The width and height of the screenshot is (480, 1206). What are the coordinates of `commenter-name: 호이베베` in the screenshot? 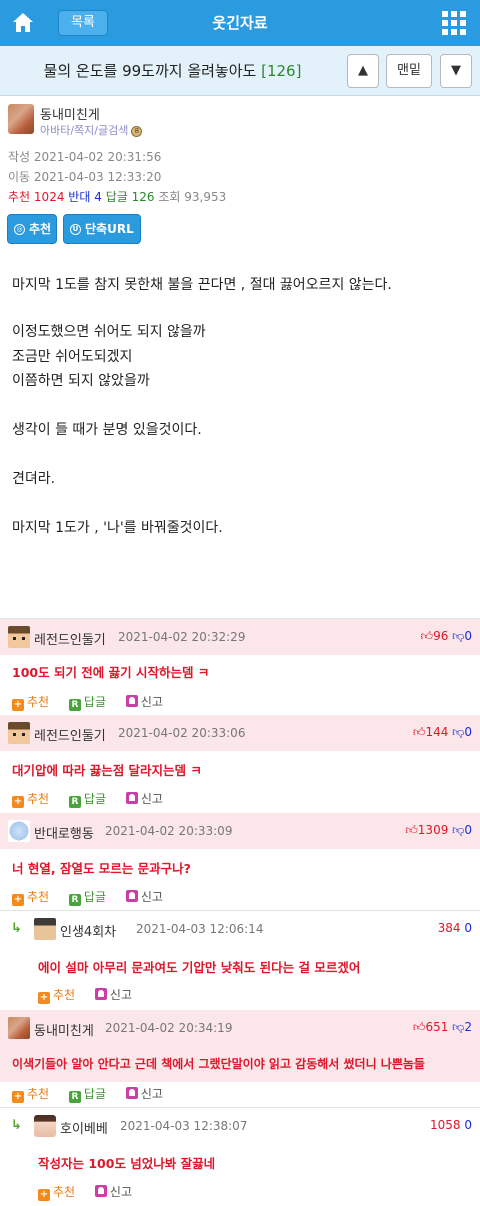 It's located at (84, 1127).